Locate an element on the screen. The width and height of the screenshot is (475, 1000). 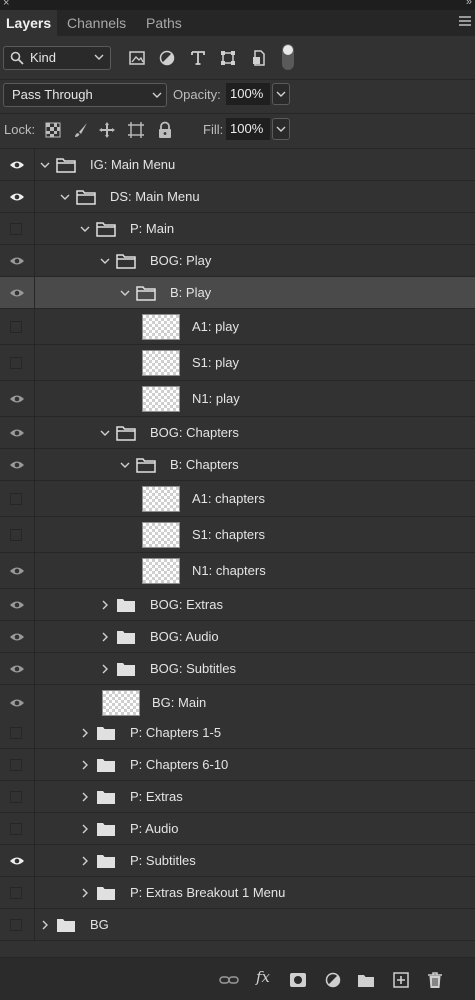
layer-row-s1-chapters: S1: chapters is located at coordinates (237, 535).